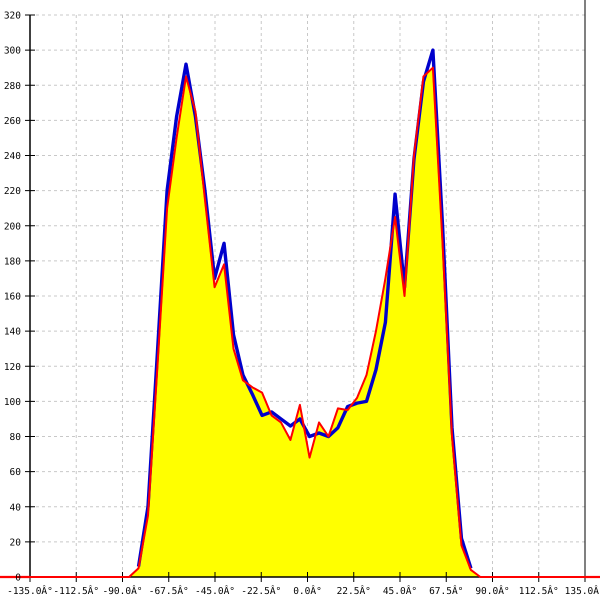 This screenshot has width=600, height=600. What do you see at coordinates (12, 51) in the screenshot?
I see `axis-tick-label: 300` at bounding box center [12, 51].